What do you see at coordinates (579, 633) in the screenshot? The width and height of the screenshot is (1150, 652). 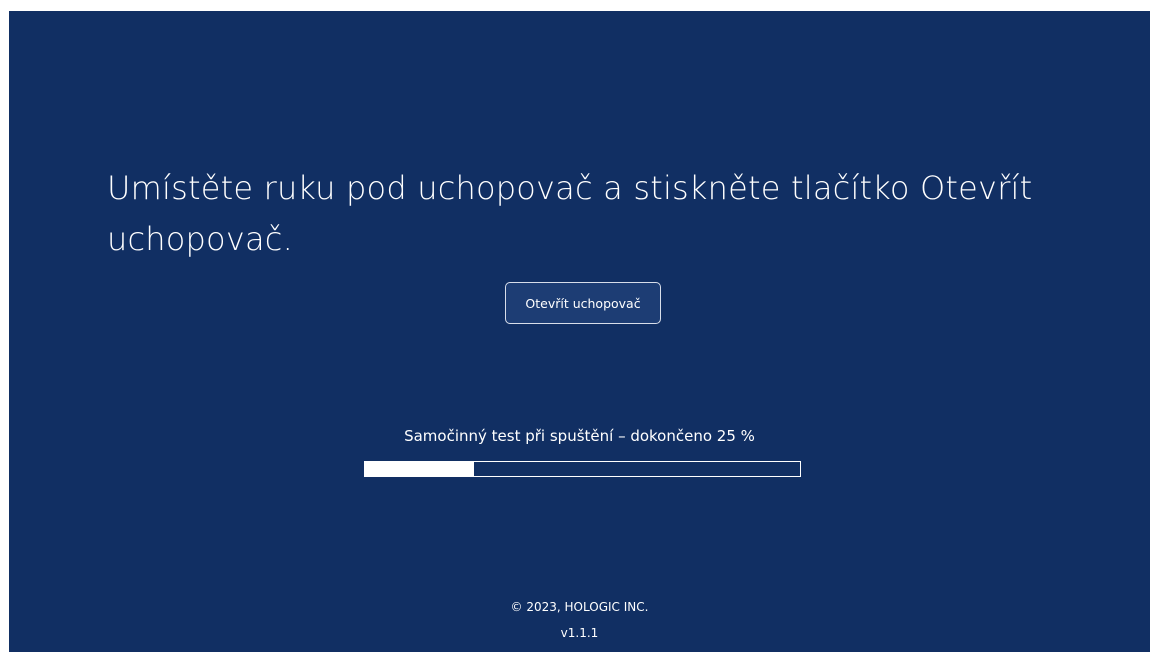 I see `version-text: v1.1.1` at bounding box center [579, 633].